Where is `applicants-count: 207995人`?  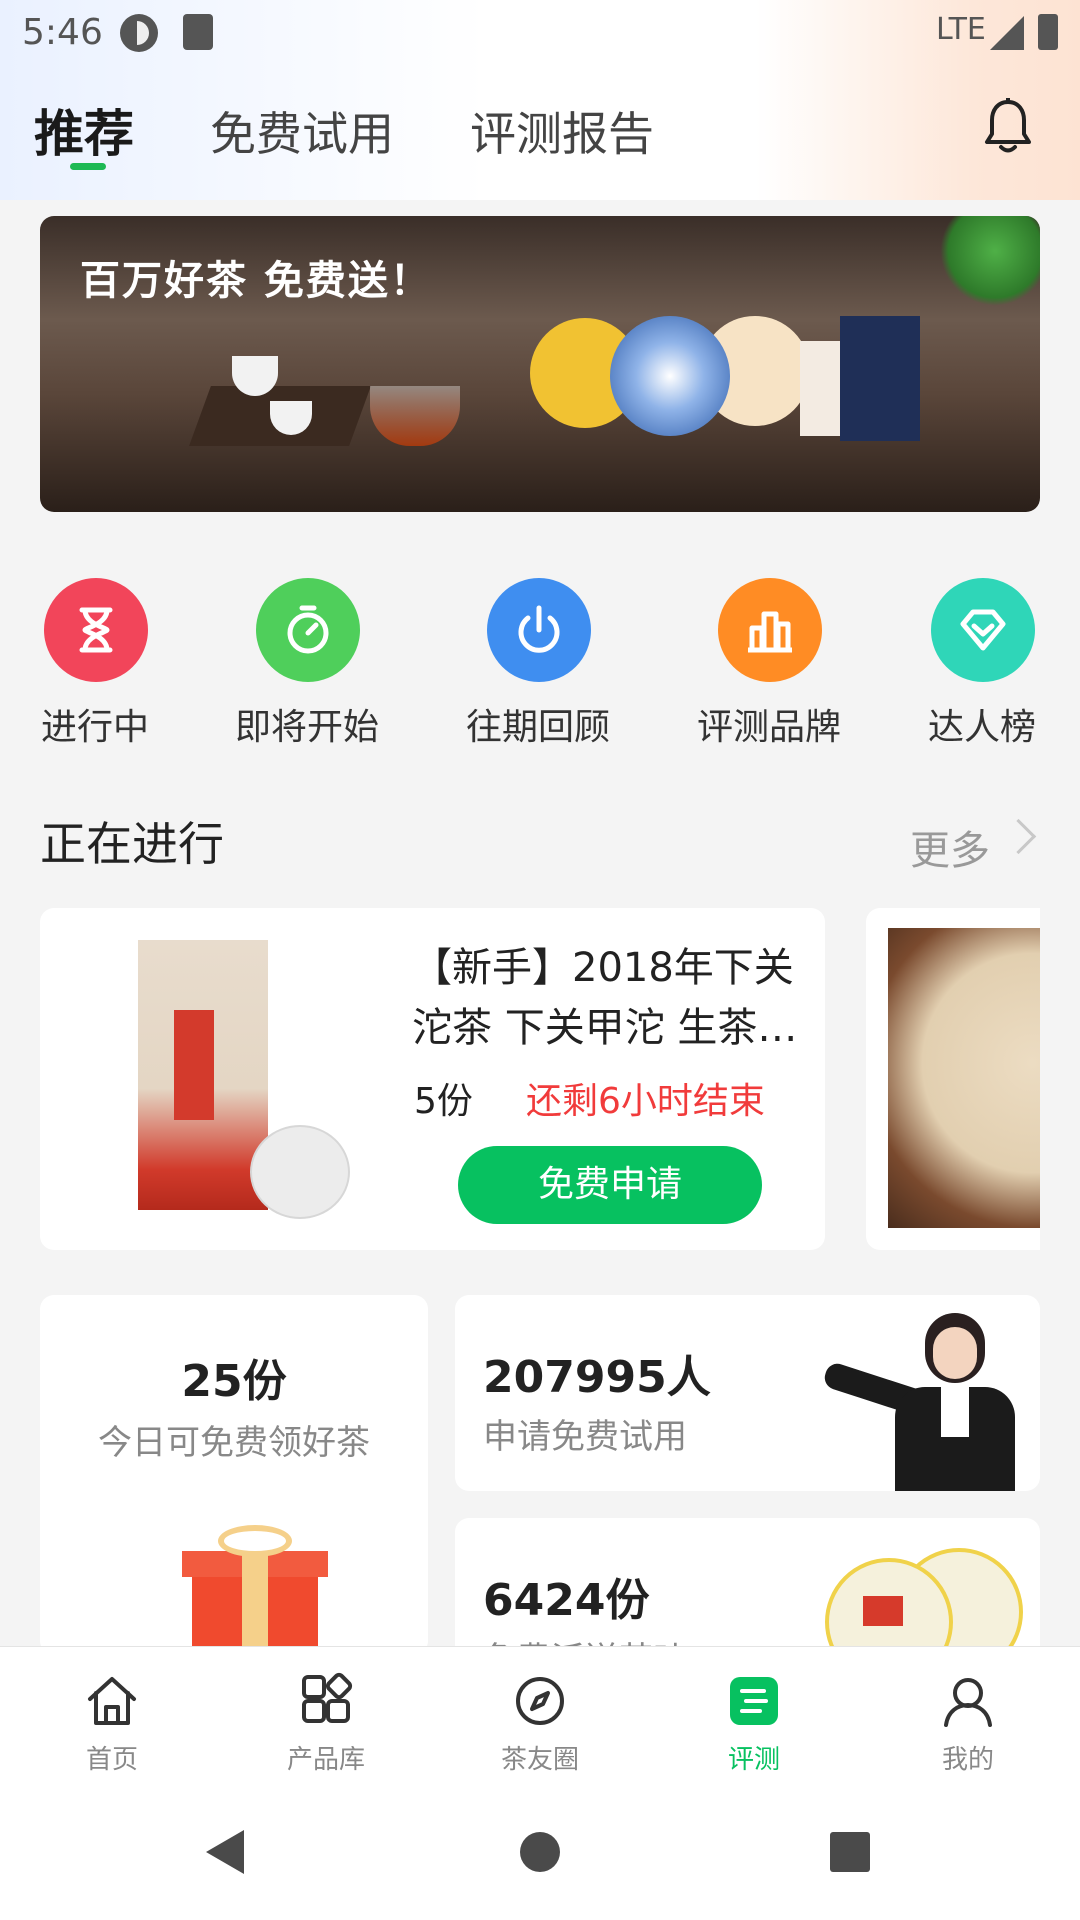 applicants-count: 207995人 is located at coordinates (597, 1377).